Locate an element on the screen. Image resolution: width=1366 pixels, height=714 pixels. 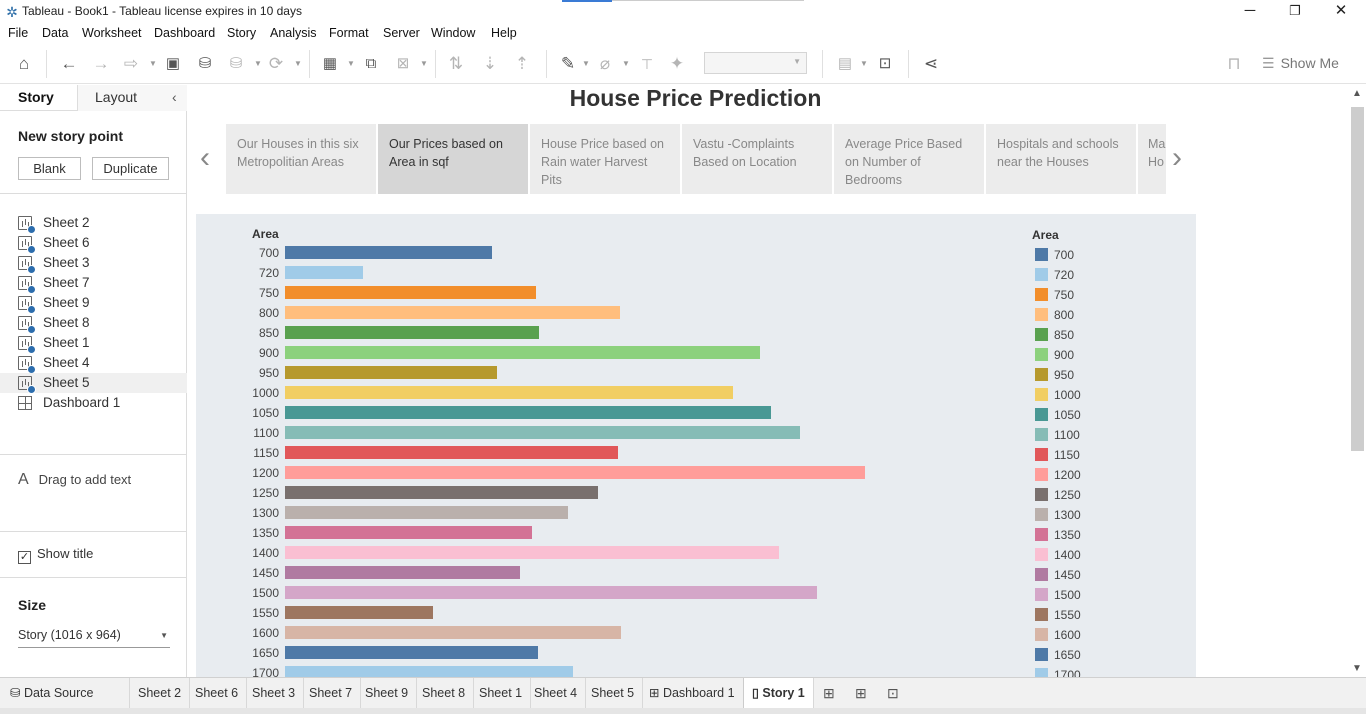
card-caret-icon: ▼ is located at coordinates (864, 63).